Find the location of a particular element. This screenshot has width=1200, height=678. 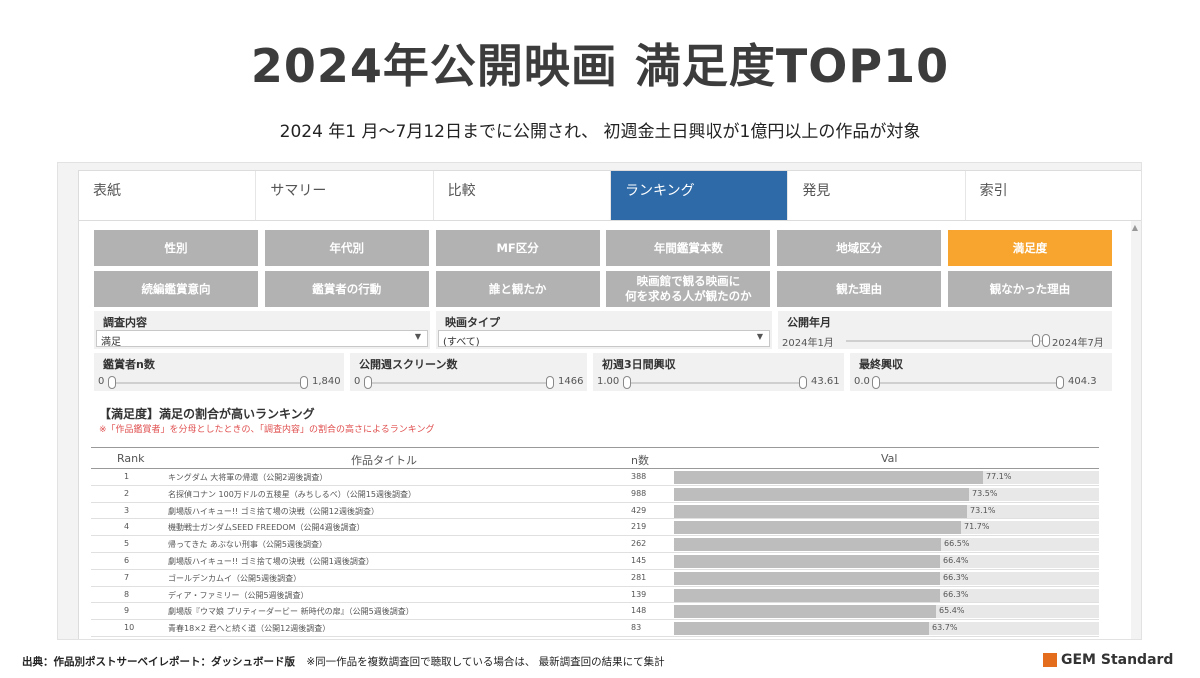

row-rank: 6 is located at coordinates (127, 560).